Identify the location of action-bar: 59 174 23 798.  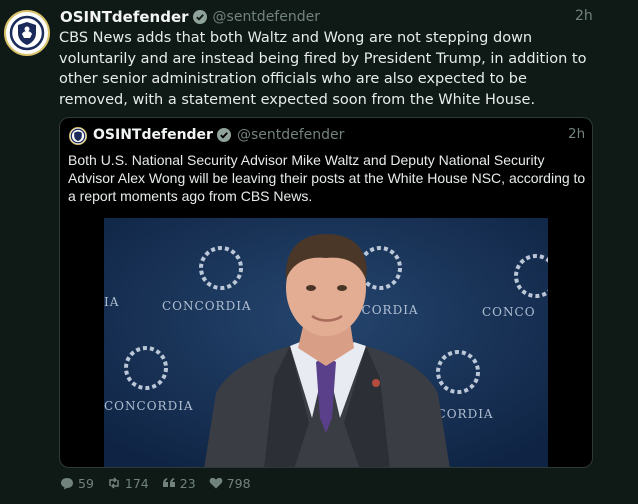
(162, 483).